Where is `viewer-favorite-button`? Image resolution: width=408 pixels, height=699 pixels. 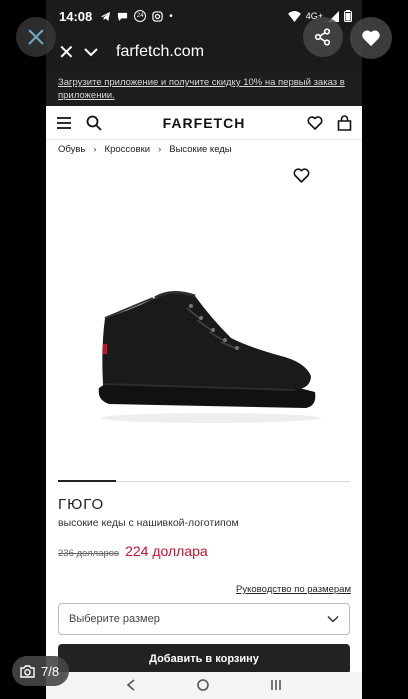 viewer-favorite-button is located at coordinates (371, 38).